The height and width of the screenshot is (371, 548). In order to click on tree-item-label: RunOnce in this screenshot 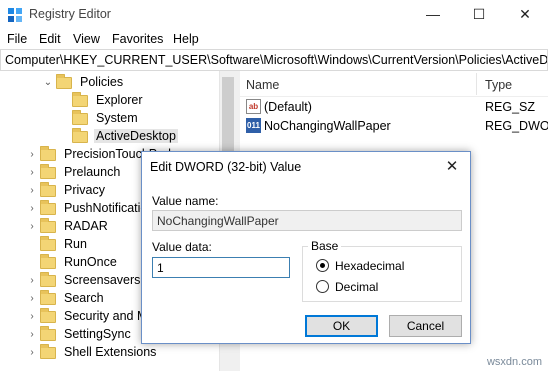, I will do `click(90, 262)`.